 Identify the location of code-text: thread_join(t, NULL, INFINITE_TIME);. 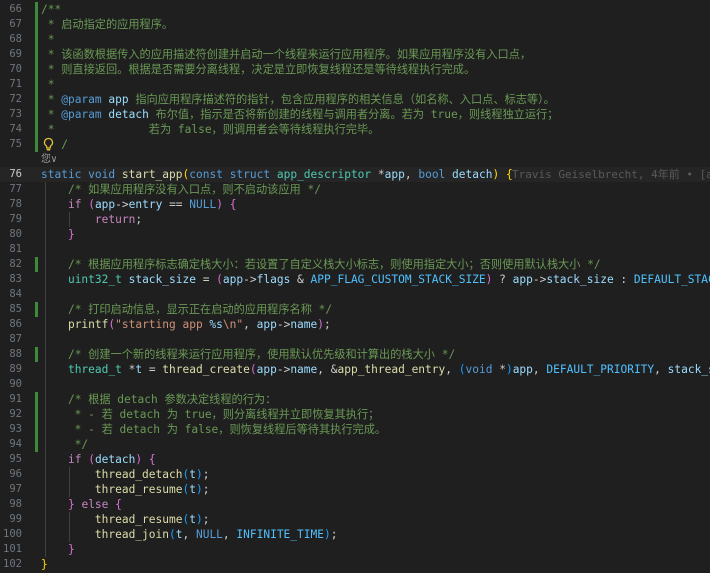
(375, 534).